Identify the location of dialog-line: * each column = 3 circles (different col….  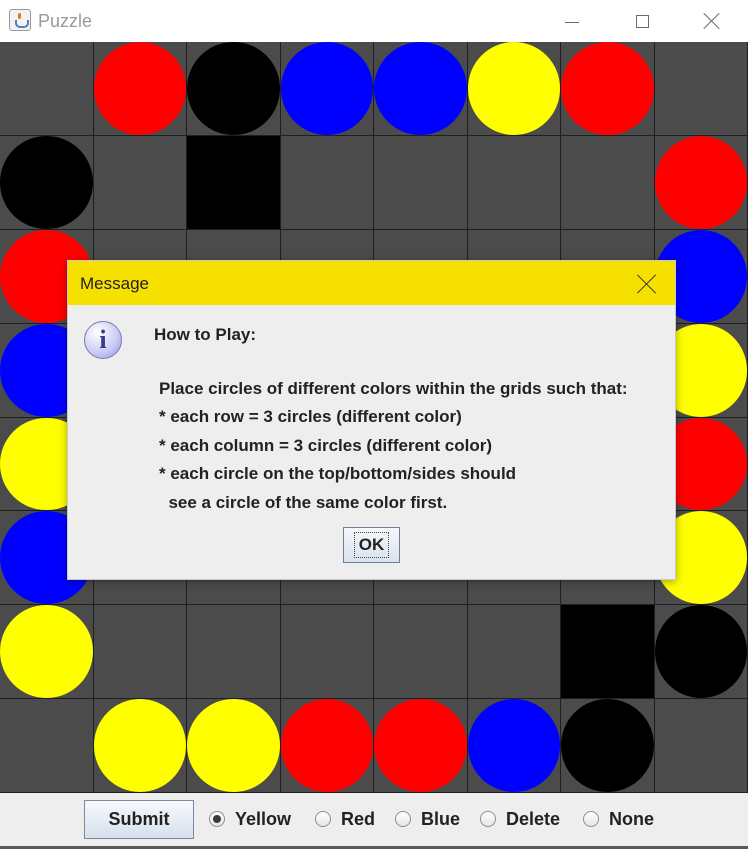
(326, 445).